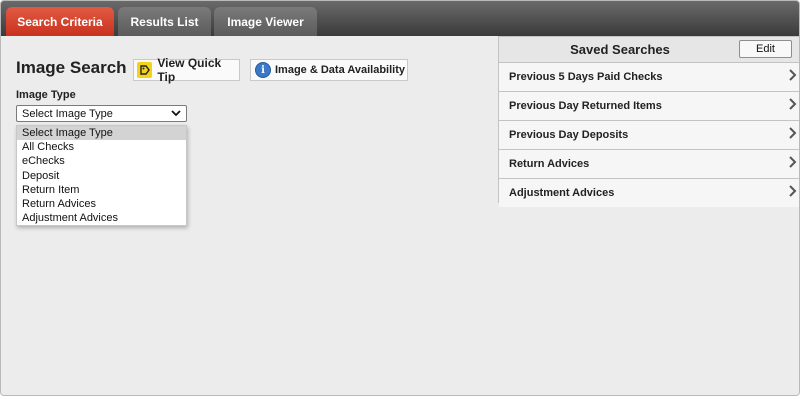  What do you see at coordinates (620, 49) in the screenshot?
I see `saved-searches-title: Saved Searches` at bounding box center [620, 49].